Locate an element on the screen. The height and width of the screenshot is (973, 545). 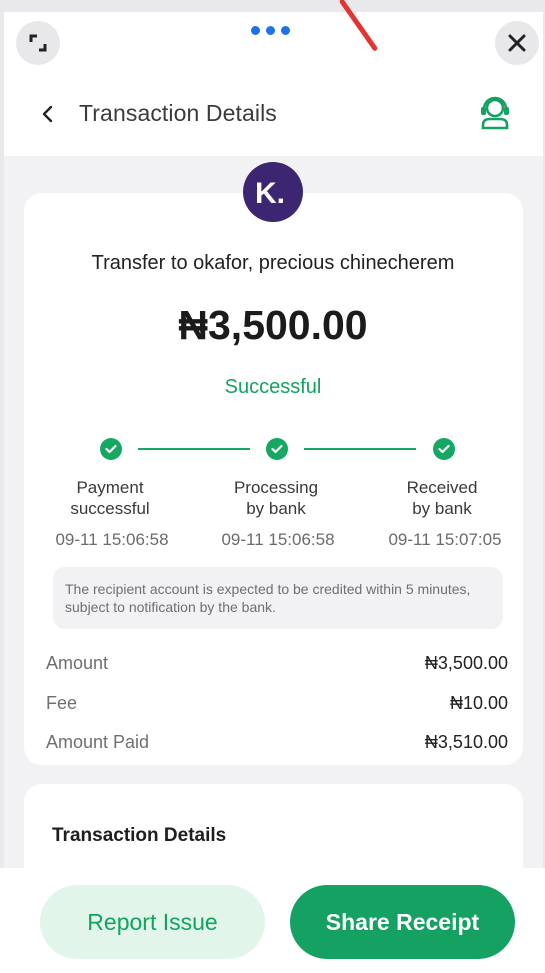
support-agent-icon is located at coordinates (495, 113).